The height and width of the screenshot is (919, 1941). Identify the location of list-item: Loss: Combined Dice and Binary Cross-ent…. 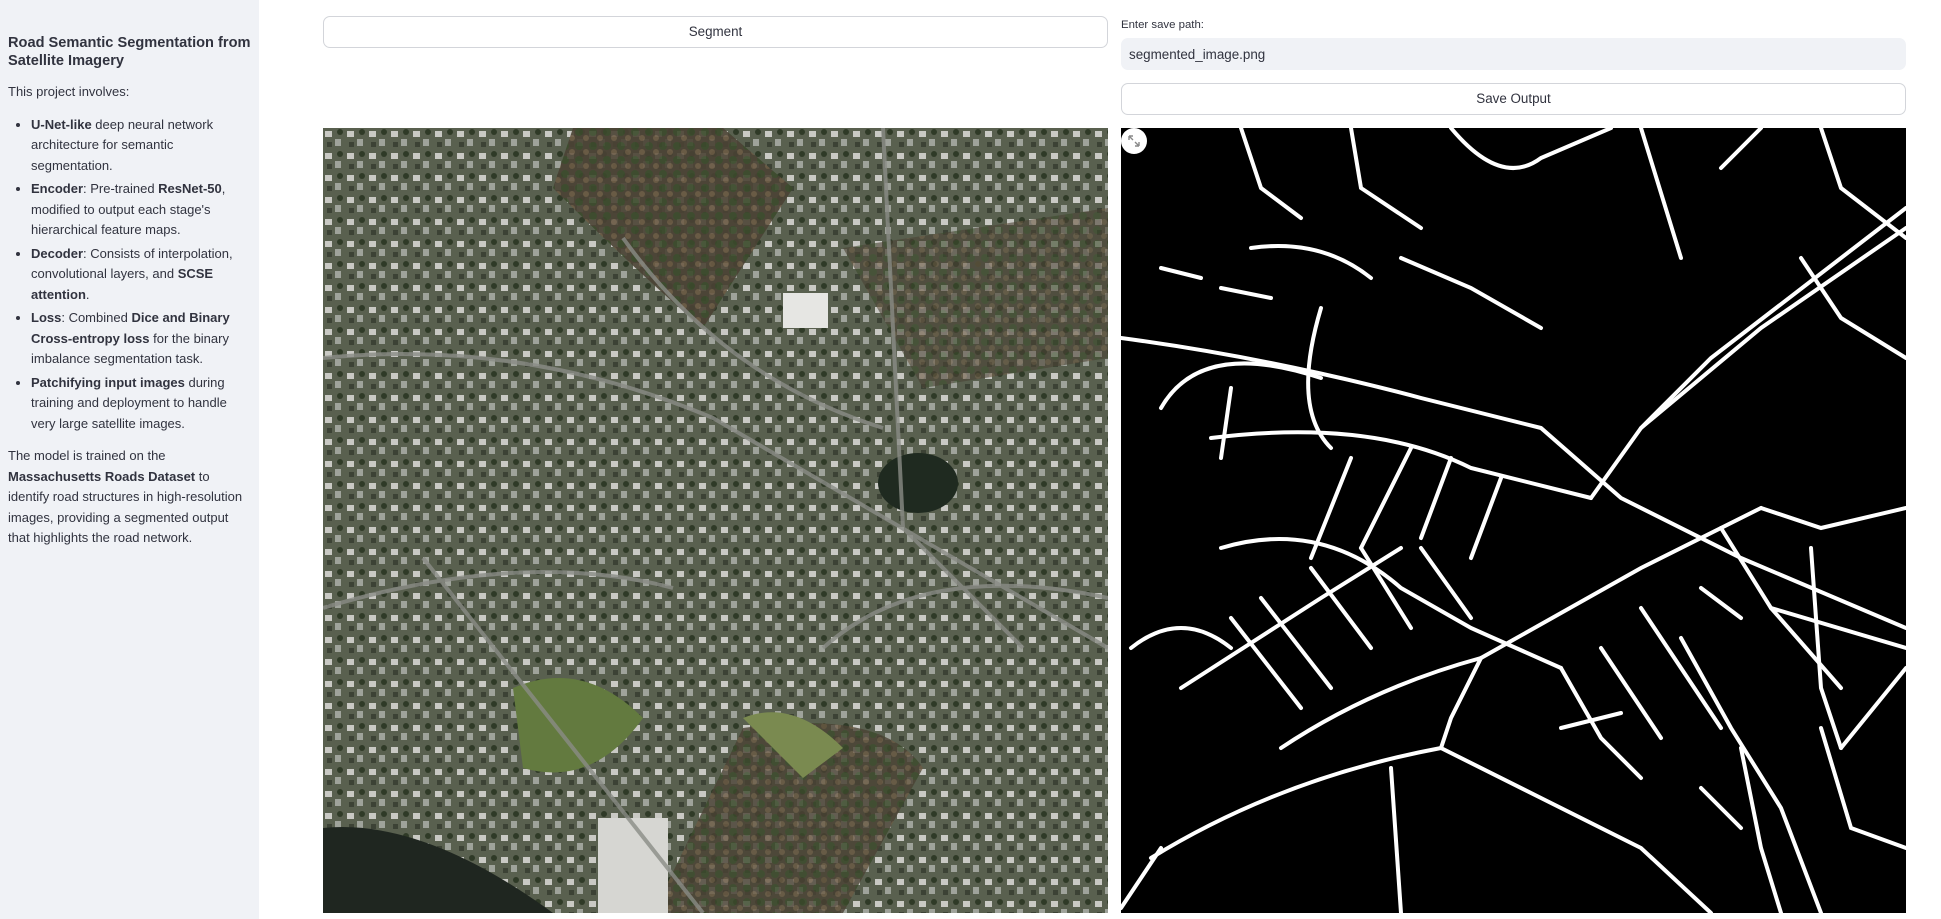
(141, 339).